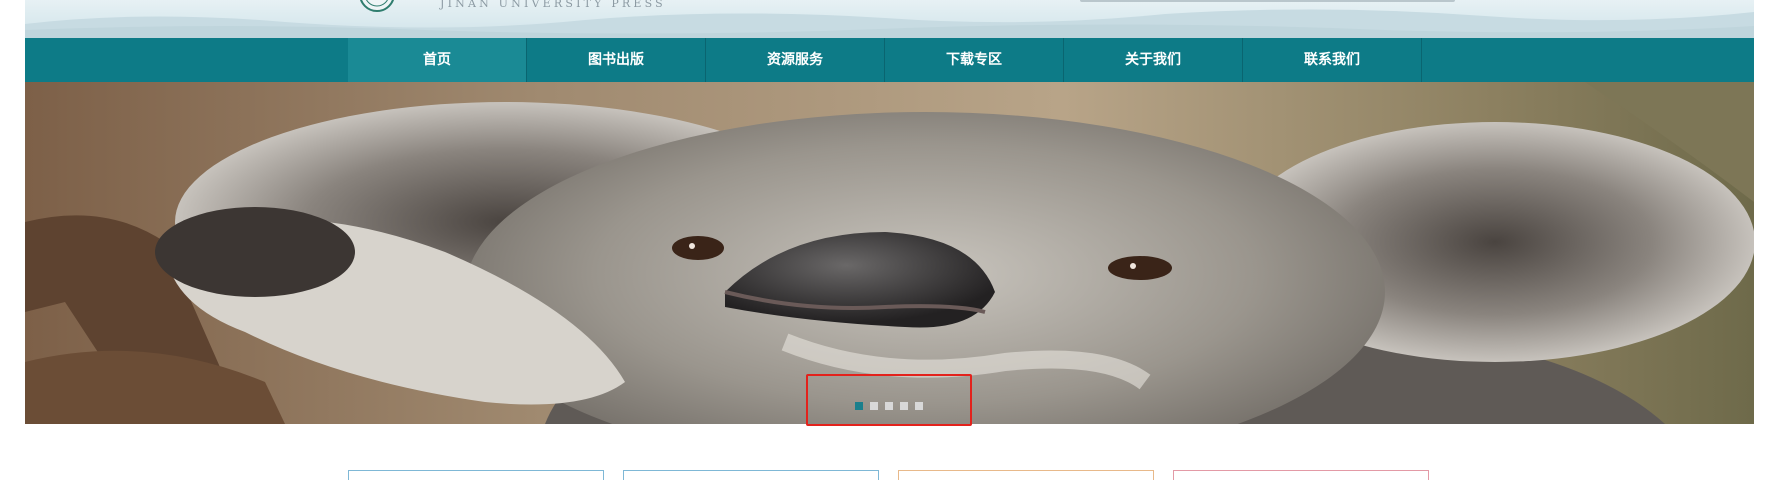 This screenshot has height=480, width=1765. Describe the element at coordinates (616, 60) in the screenshot. I see `nav-item-book-publishing: 图书出版` at that location.